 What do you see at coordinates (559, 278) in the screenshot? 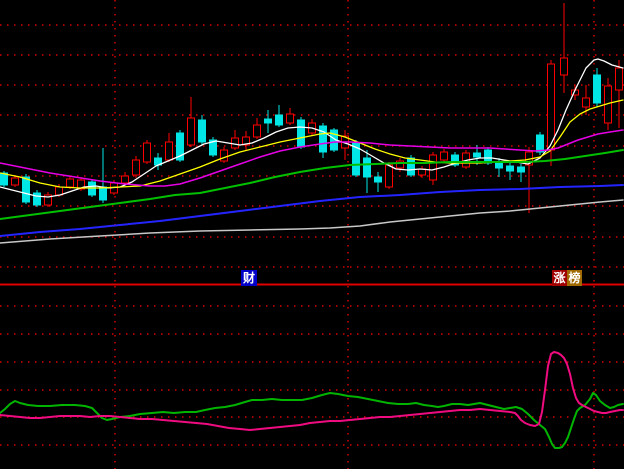
I see `divider-tag-gainers-1: 涨` at bounding box center [559, 278].